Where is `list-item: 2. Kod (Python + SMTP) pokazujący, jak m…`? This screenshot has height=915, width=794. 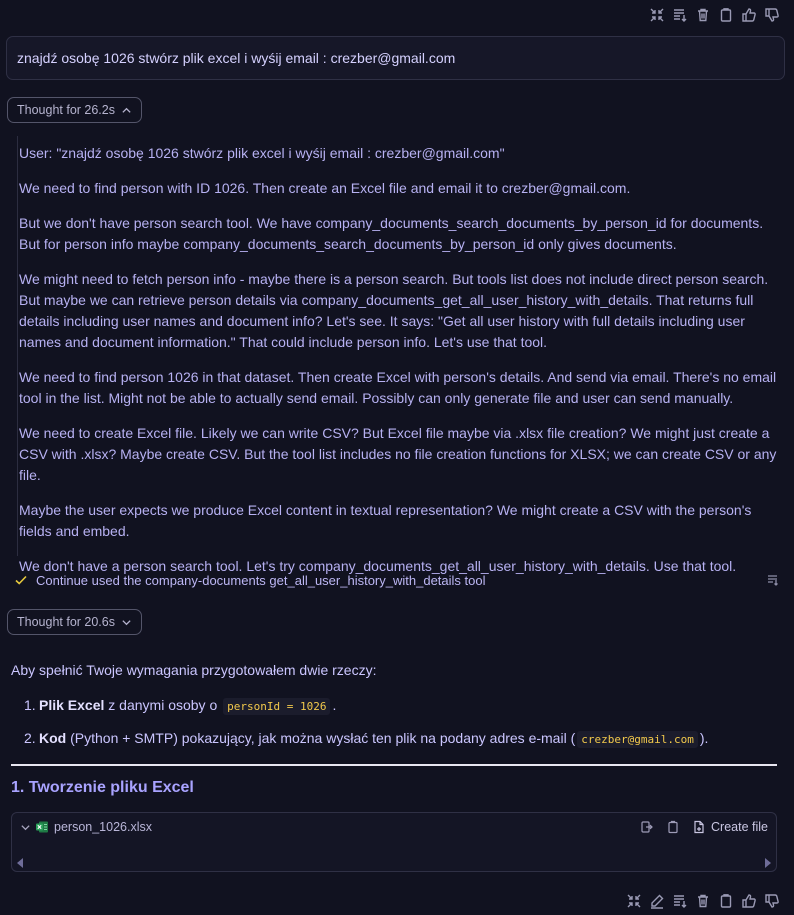 list-item: 2. Kod (Python + SMTP) pokazujący, jak m… is located at coordinates (366, 746).